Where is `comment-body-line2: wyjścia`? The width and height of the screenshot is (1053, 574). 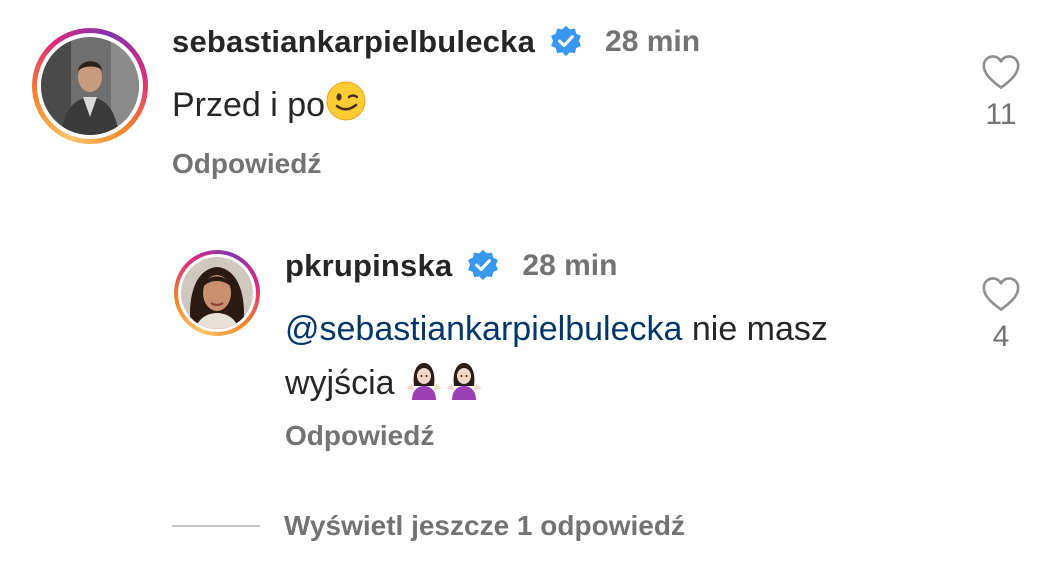 comment-body-line2: wyjścia is located at coordinates (340, 383).